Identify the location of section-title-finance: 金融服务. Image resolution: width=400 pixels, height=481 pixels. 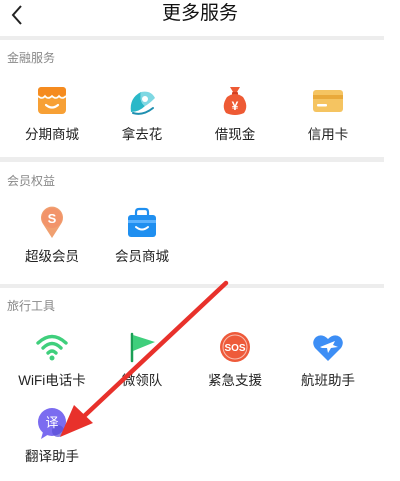
(31, 58).